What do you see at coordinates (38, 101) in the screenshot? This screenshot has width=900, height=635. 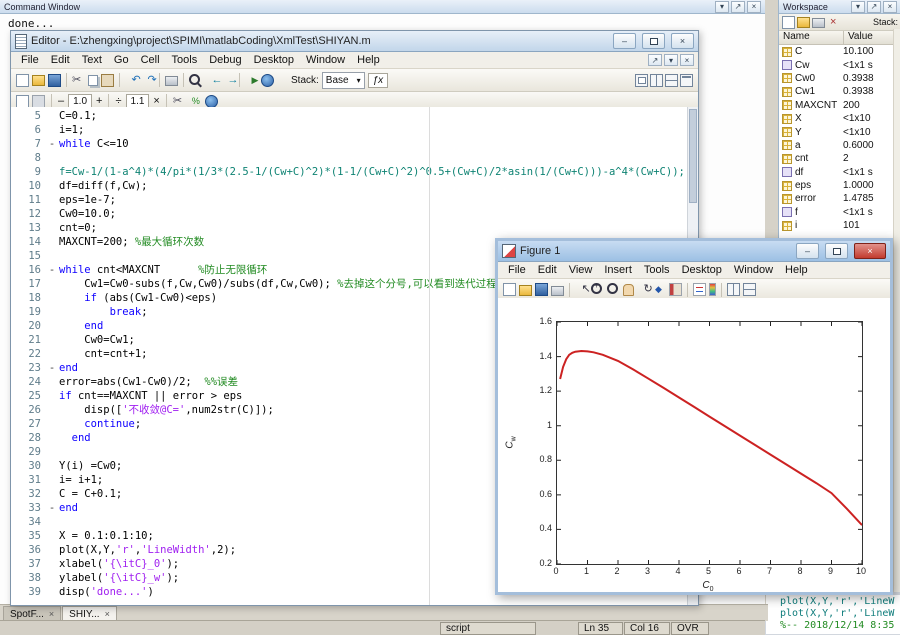 I see `show-cells-icon` at bounding box center [38, 101].